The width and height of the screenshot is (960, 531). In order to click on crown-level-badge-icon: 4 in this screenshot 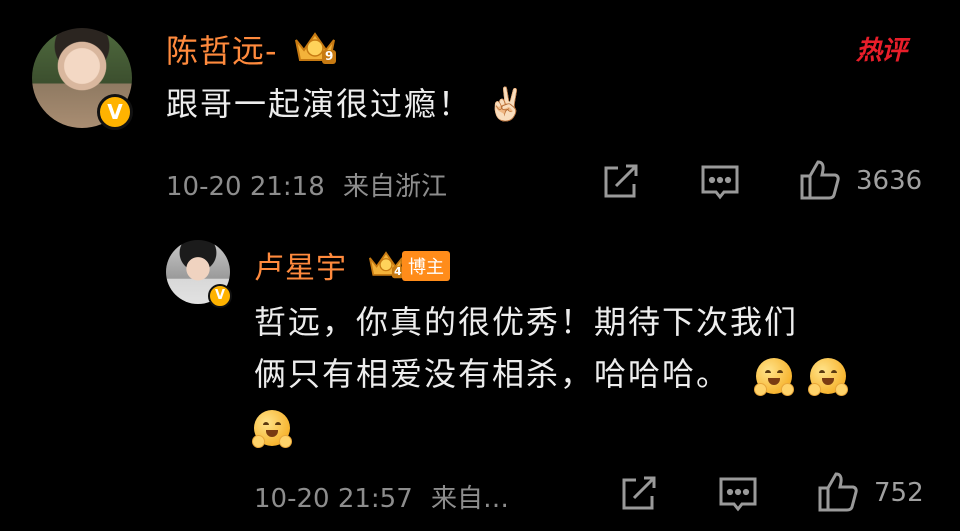, I will do `click(386, 263)`.